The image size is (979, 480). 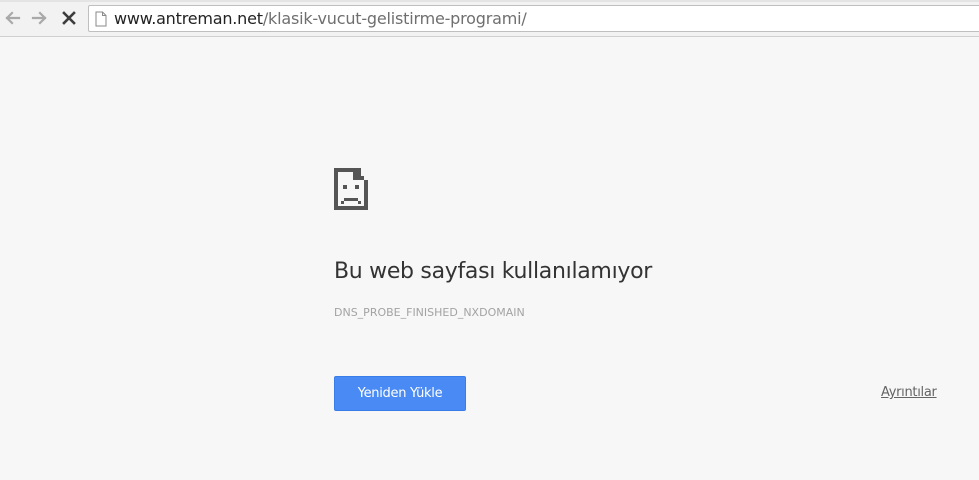 I want to click on forward-button, so click(x=40, y=18).